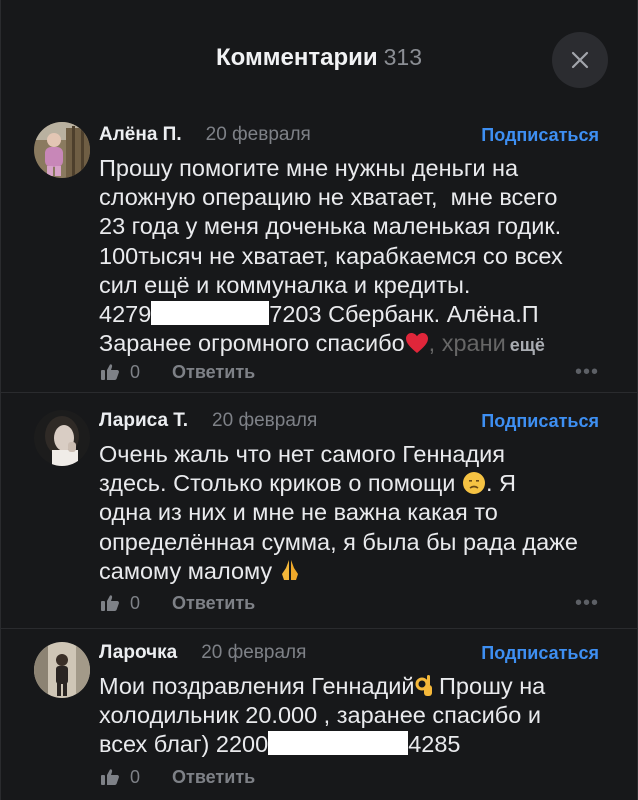  Describe the element at coordinates (349, 777) in the screenshot. I see `comment-actions: 0 Ответить` at that location.